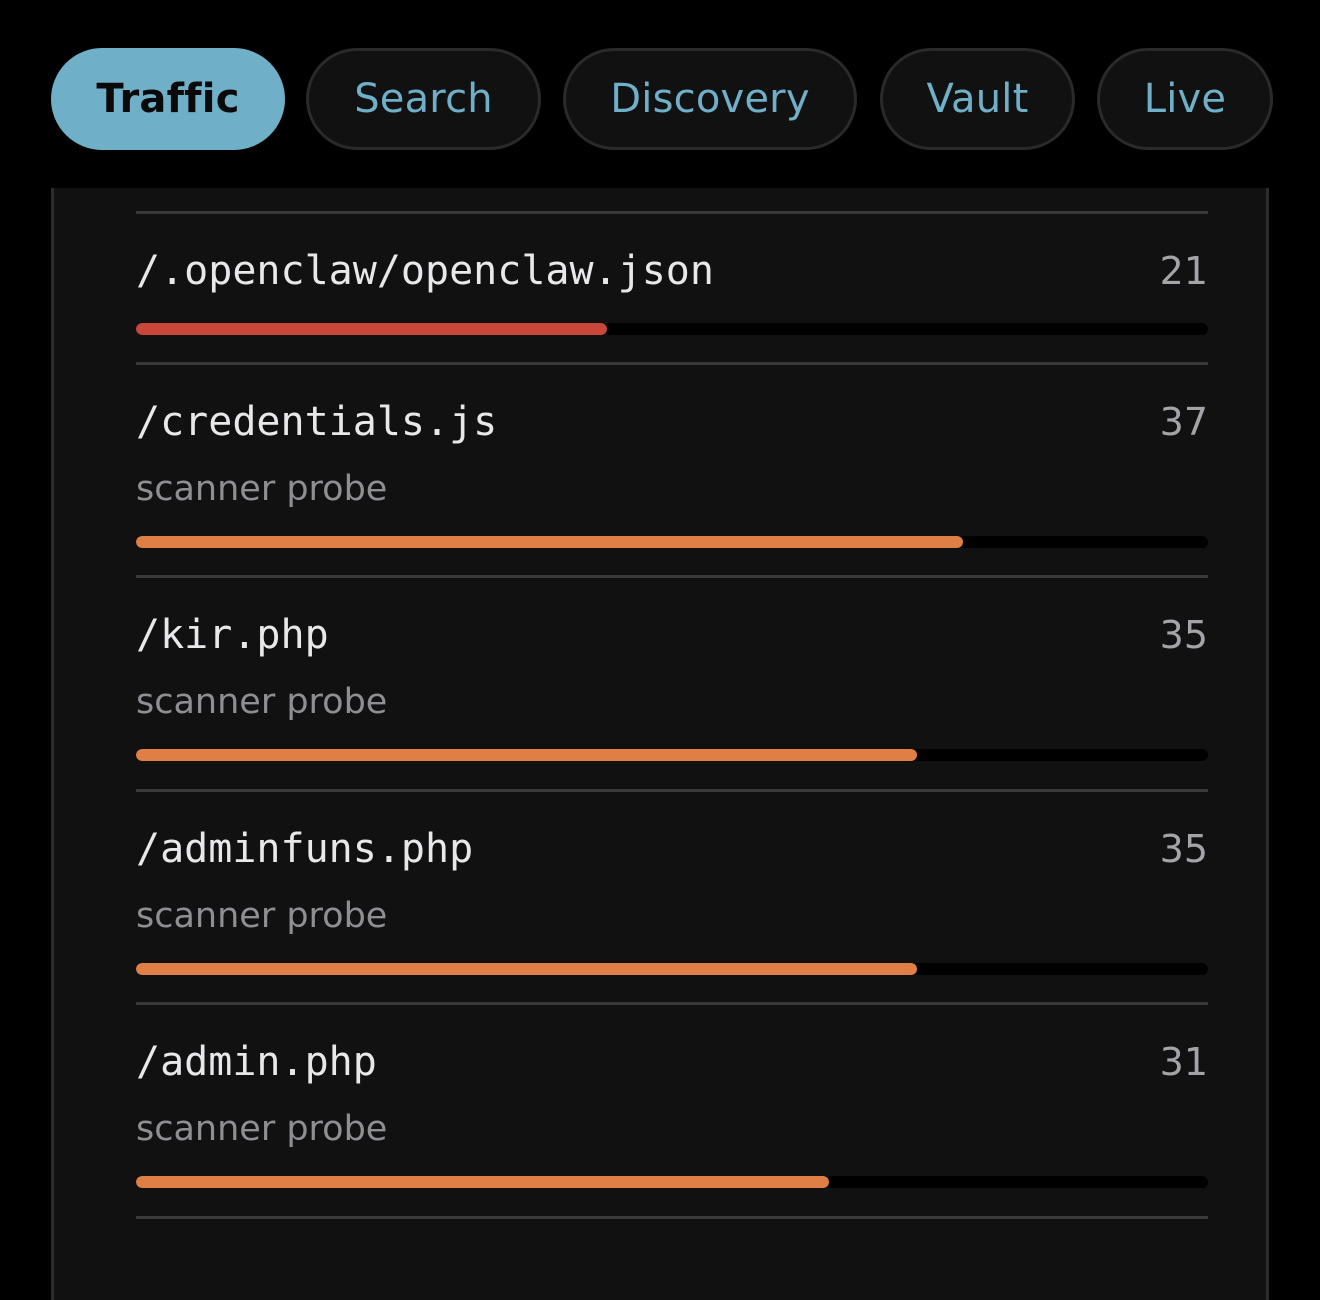 The width and height of the screenshot is (1320, 1300). Describe the element at coordinates (168, 99) in the screenshot. I see `tab-traffic: Traffic` at that location.